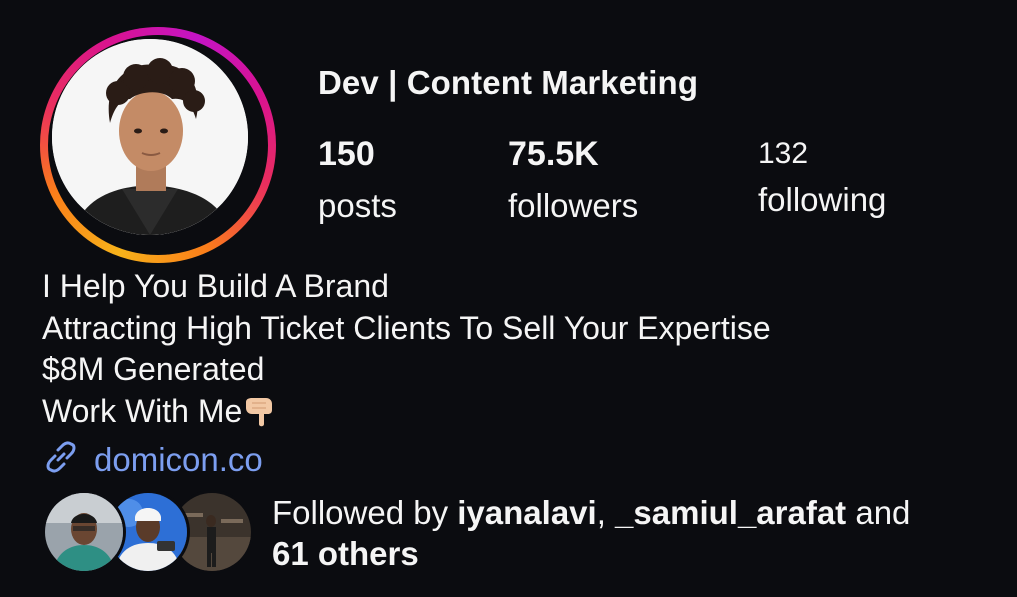 This screenshot has height=597, width=1017. What do you see at coordinates (357, 205) in the screenshot?
I see `posts-label: posts` at bounding box center [357, 205].